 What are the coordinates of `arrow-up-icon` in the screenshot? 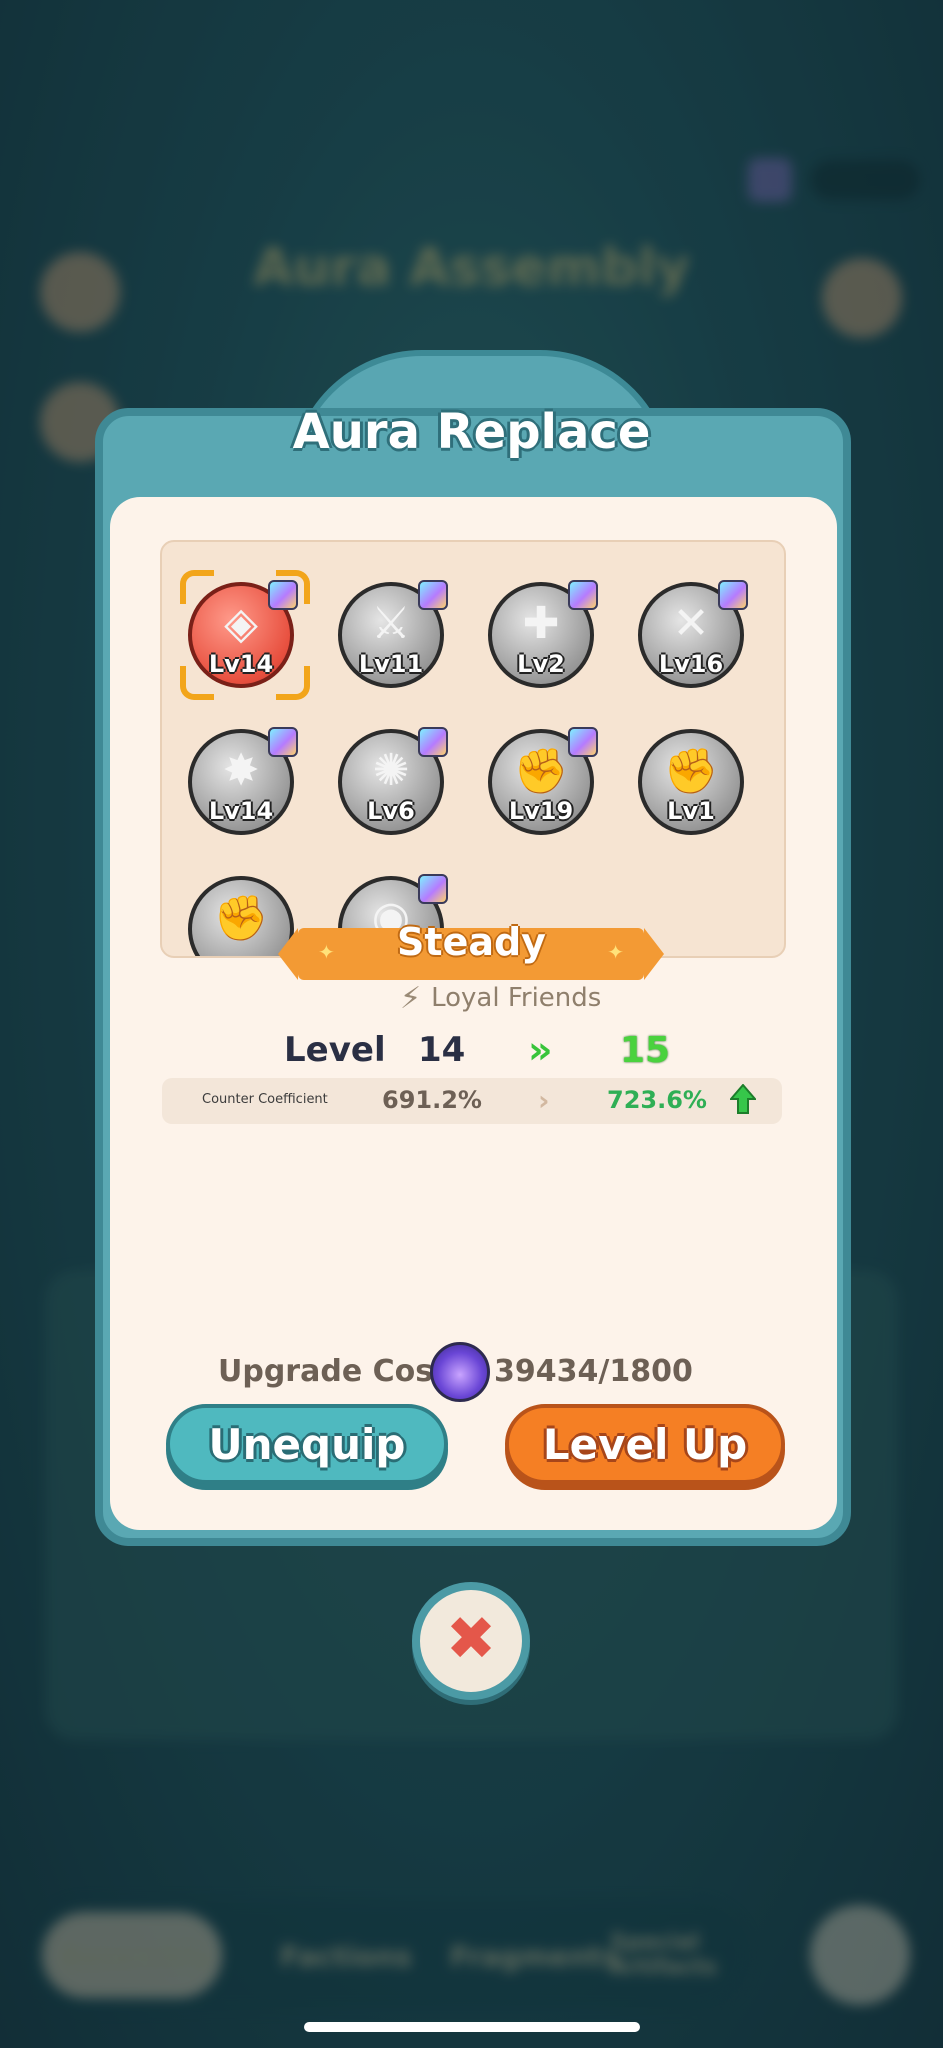 It's located at (743, 1099).